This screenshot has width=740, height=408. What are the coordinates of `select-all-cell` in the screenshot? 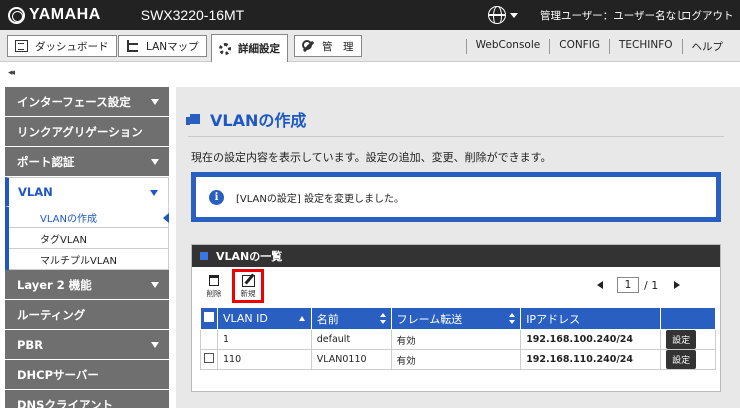 It's located at (209, 318).